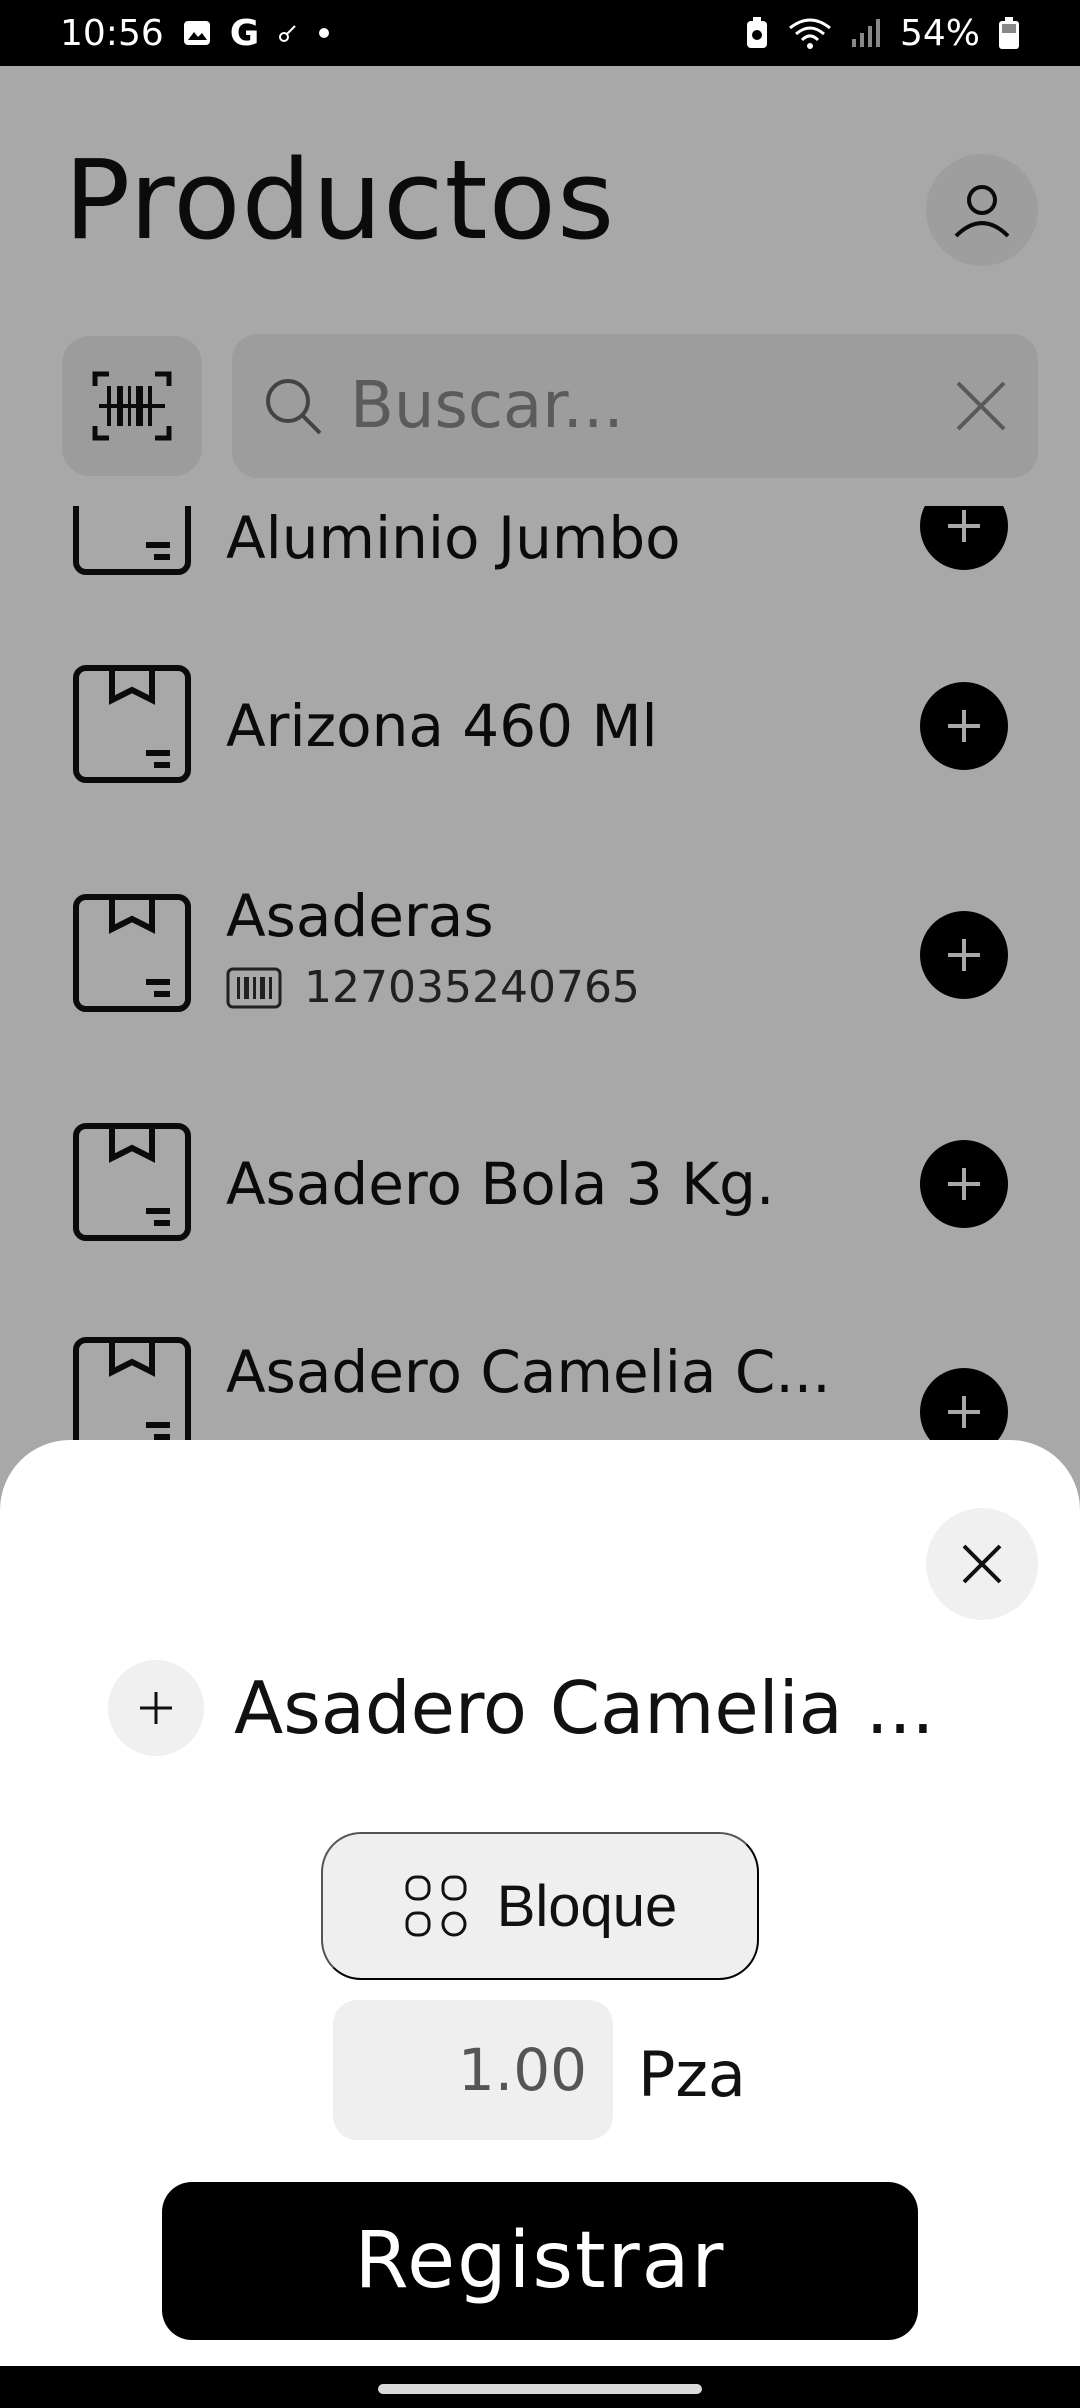  Describe the element at coordinates (244, 33) in the screenshot. I see `google-icon: G` at that location.